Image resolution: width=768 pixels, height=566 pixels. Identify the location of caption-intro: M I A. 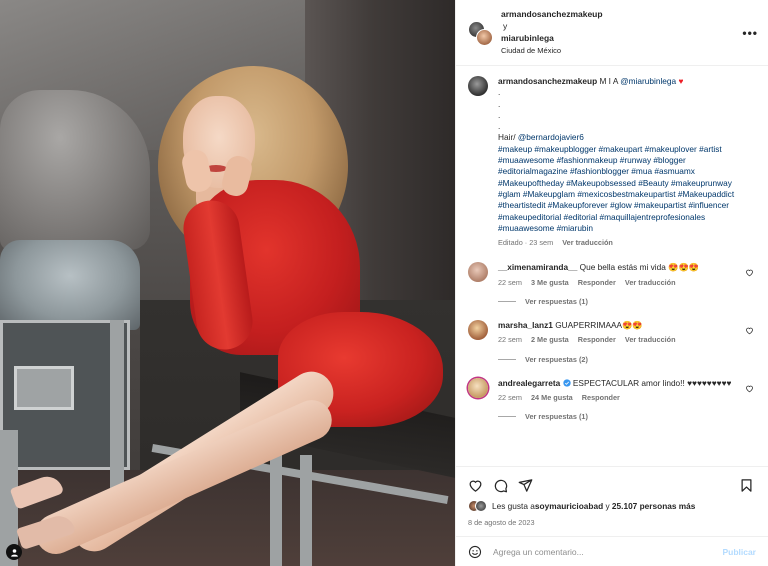
(608, 81).